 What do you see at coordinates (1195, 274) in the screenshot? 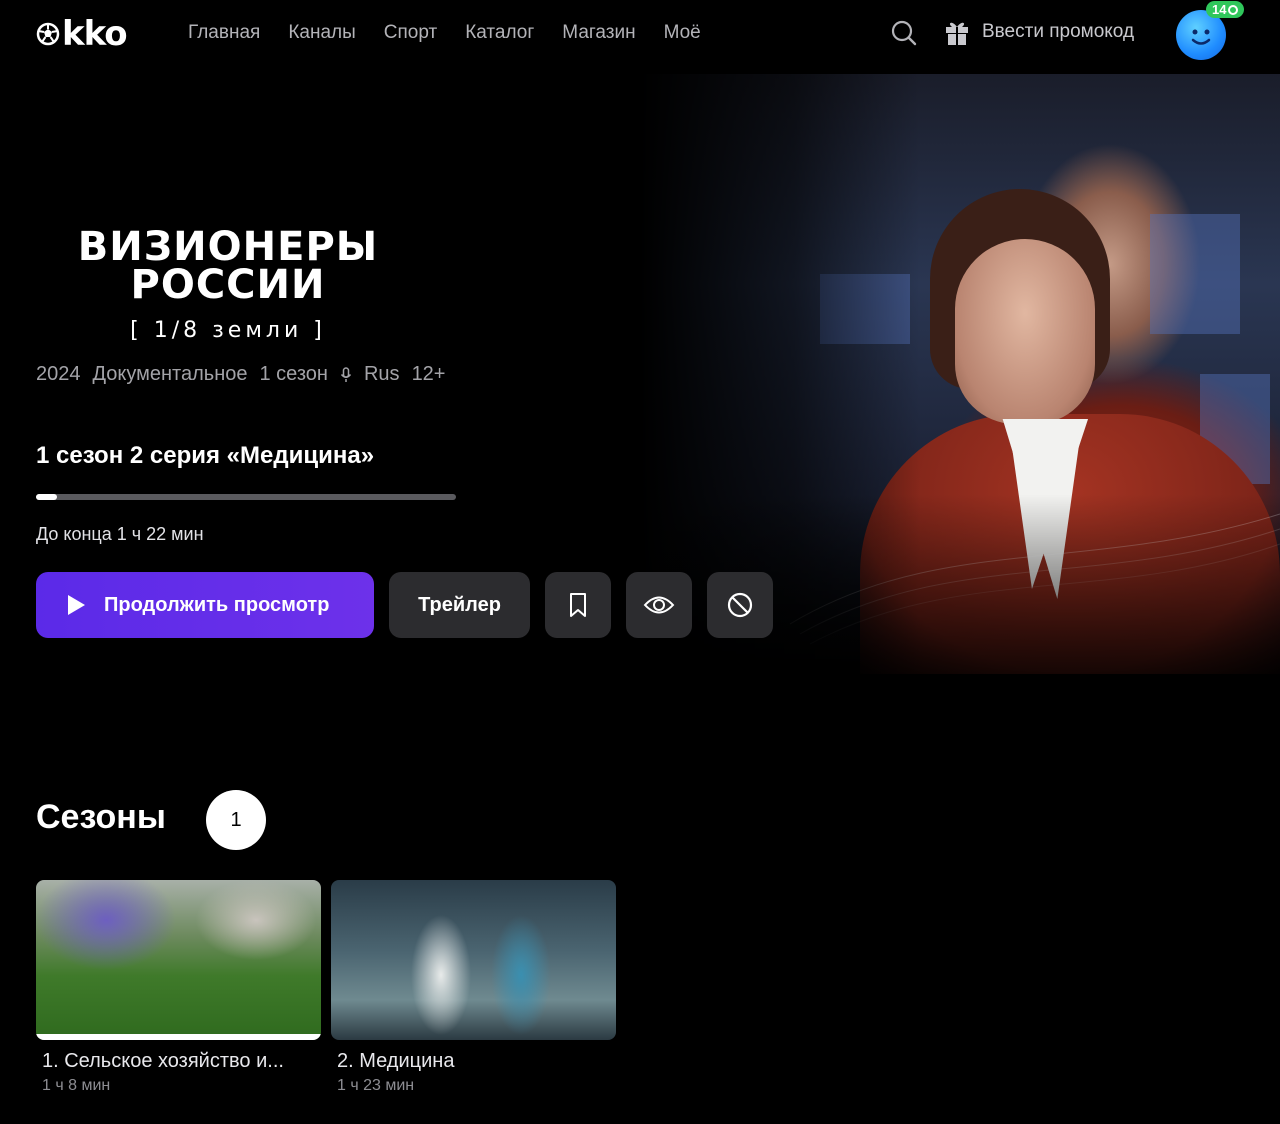
I see `background-building` at bounding box center [1195, 274].